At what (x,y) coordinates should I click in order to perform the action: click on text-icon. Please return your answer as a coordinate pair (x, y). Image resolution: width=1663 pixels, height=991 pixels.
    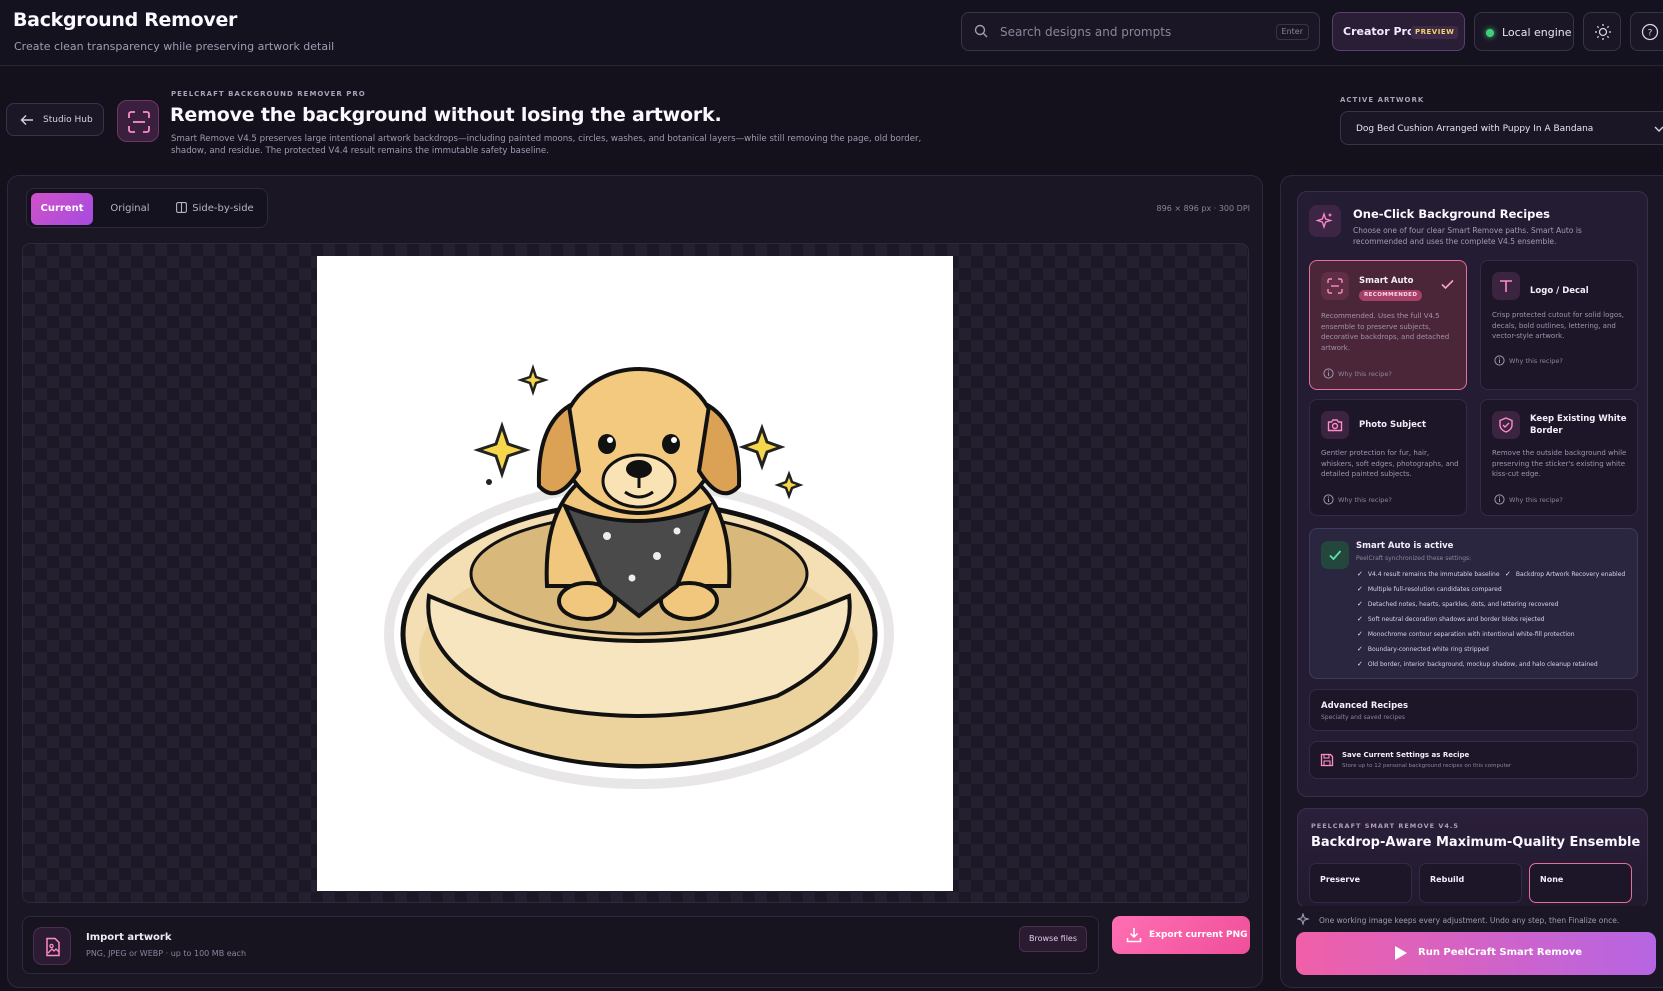
    Looking at the image, I should click on (1506, 286).